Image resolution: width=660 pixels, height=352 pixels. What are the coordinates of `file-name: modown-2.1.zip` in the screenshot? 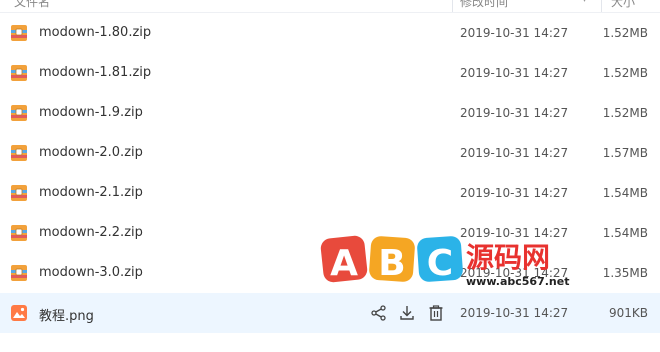 It's located at (91, 192).